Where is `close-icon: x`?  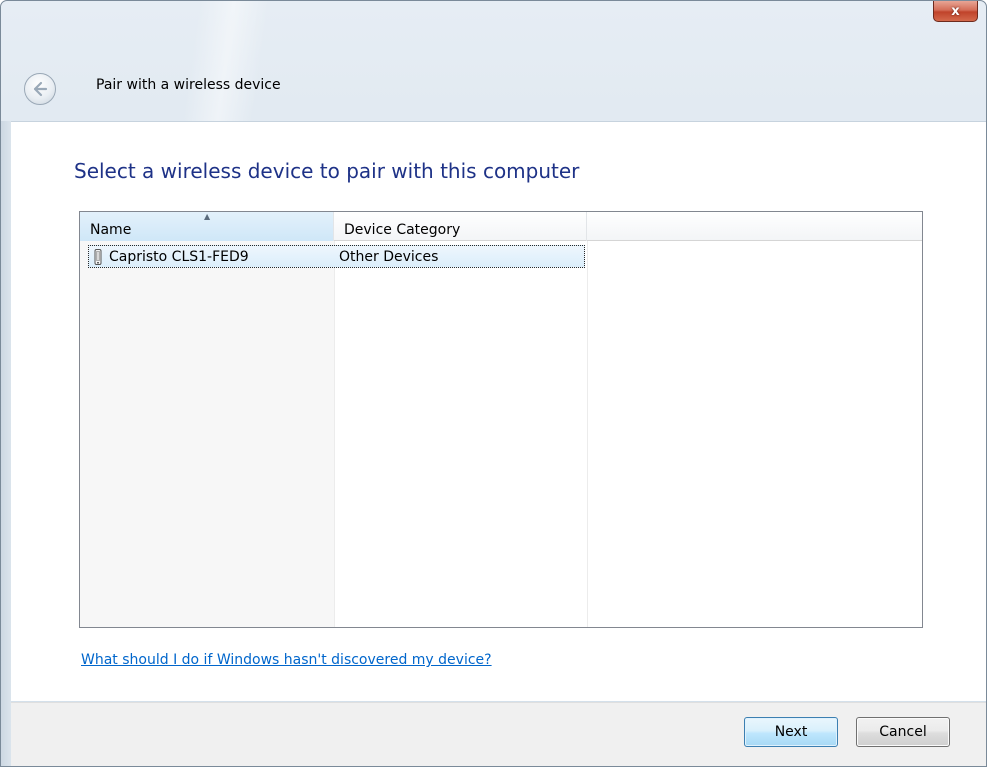 close-icon: x is located at coordinates (955, 11).